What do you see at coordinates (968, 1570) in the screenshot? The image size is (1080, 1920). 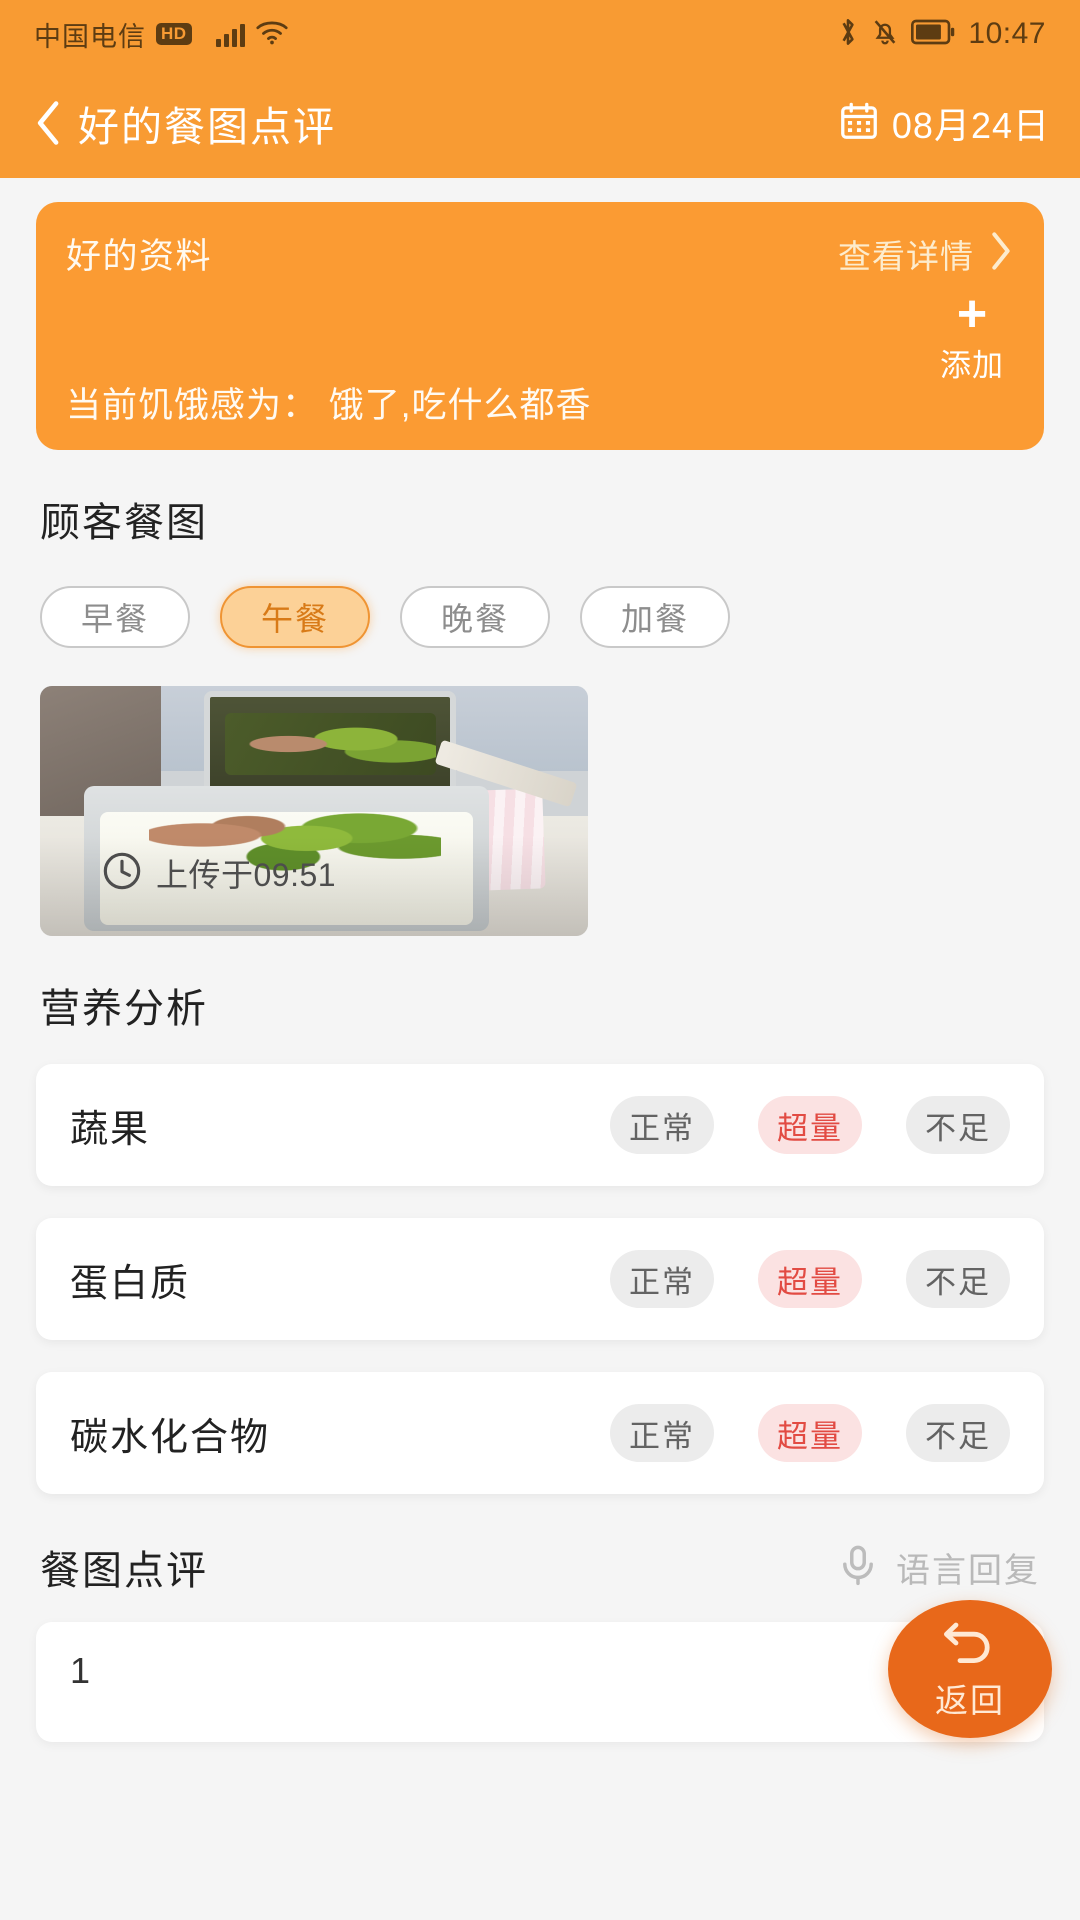 I see `voice-reply-label: 语言回复` at bounding box center [968, 1570].